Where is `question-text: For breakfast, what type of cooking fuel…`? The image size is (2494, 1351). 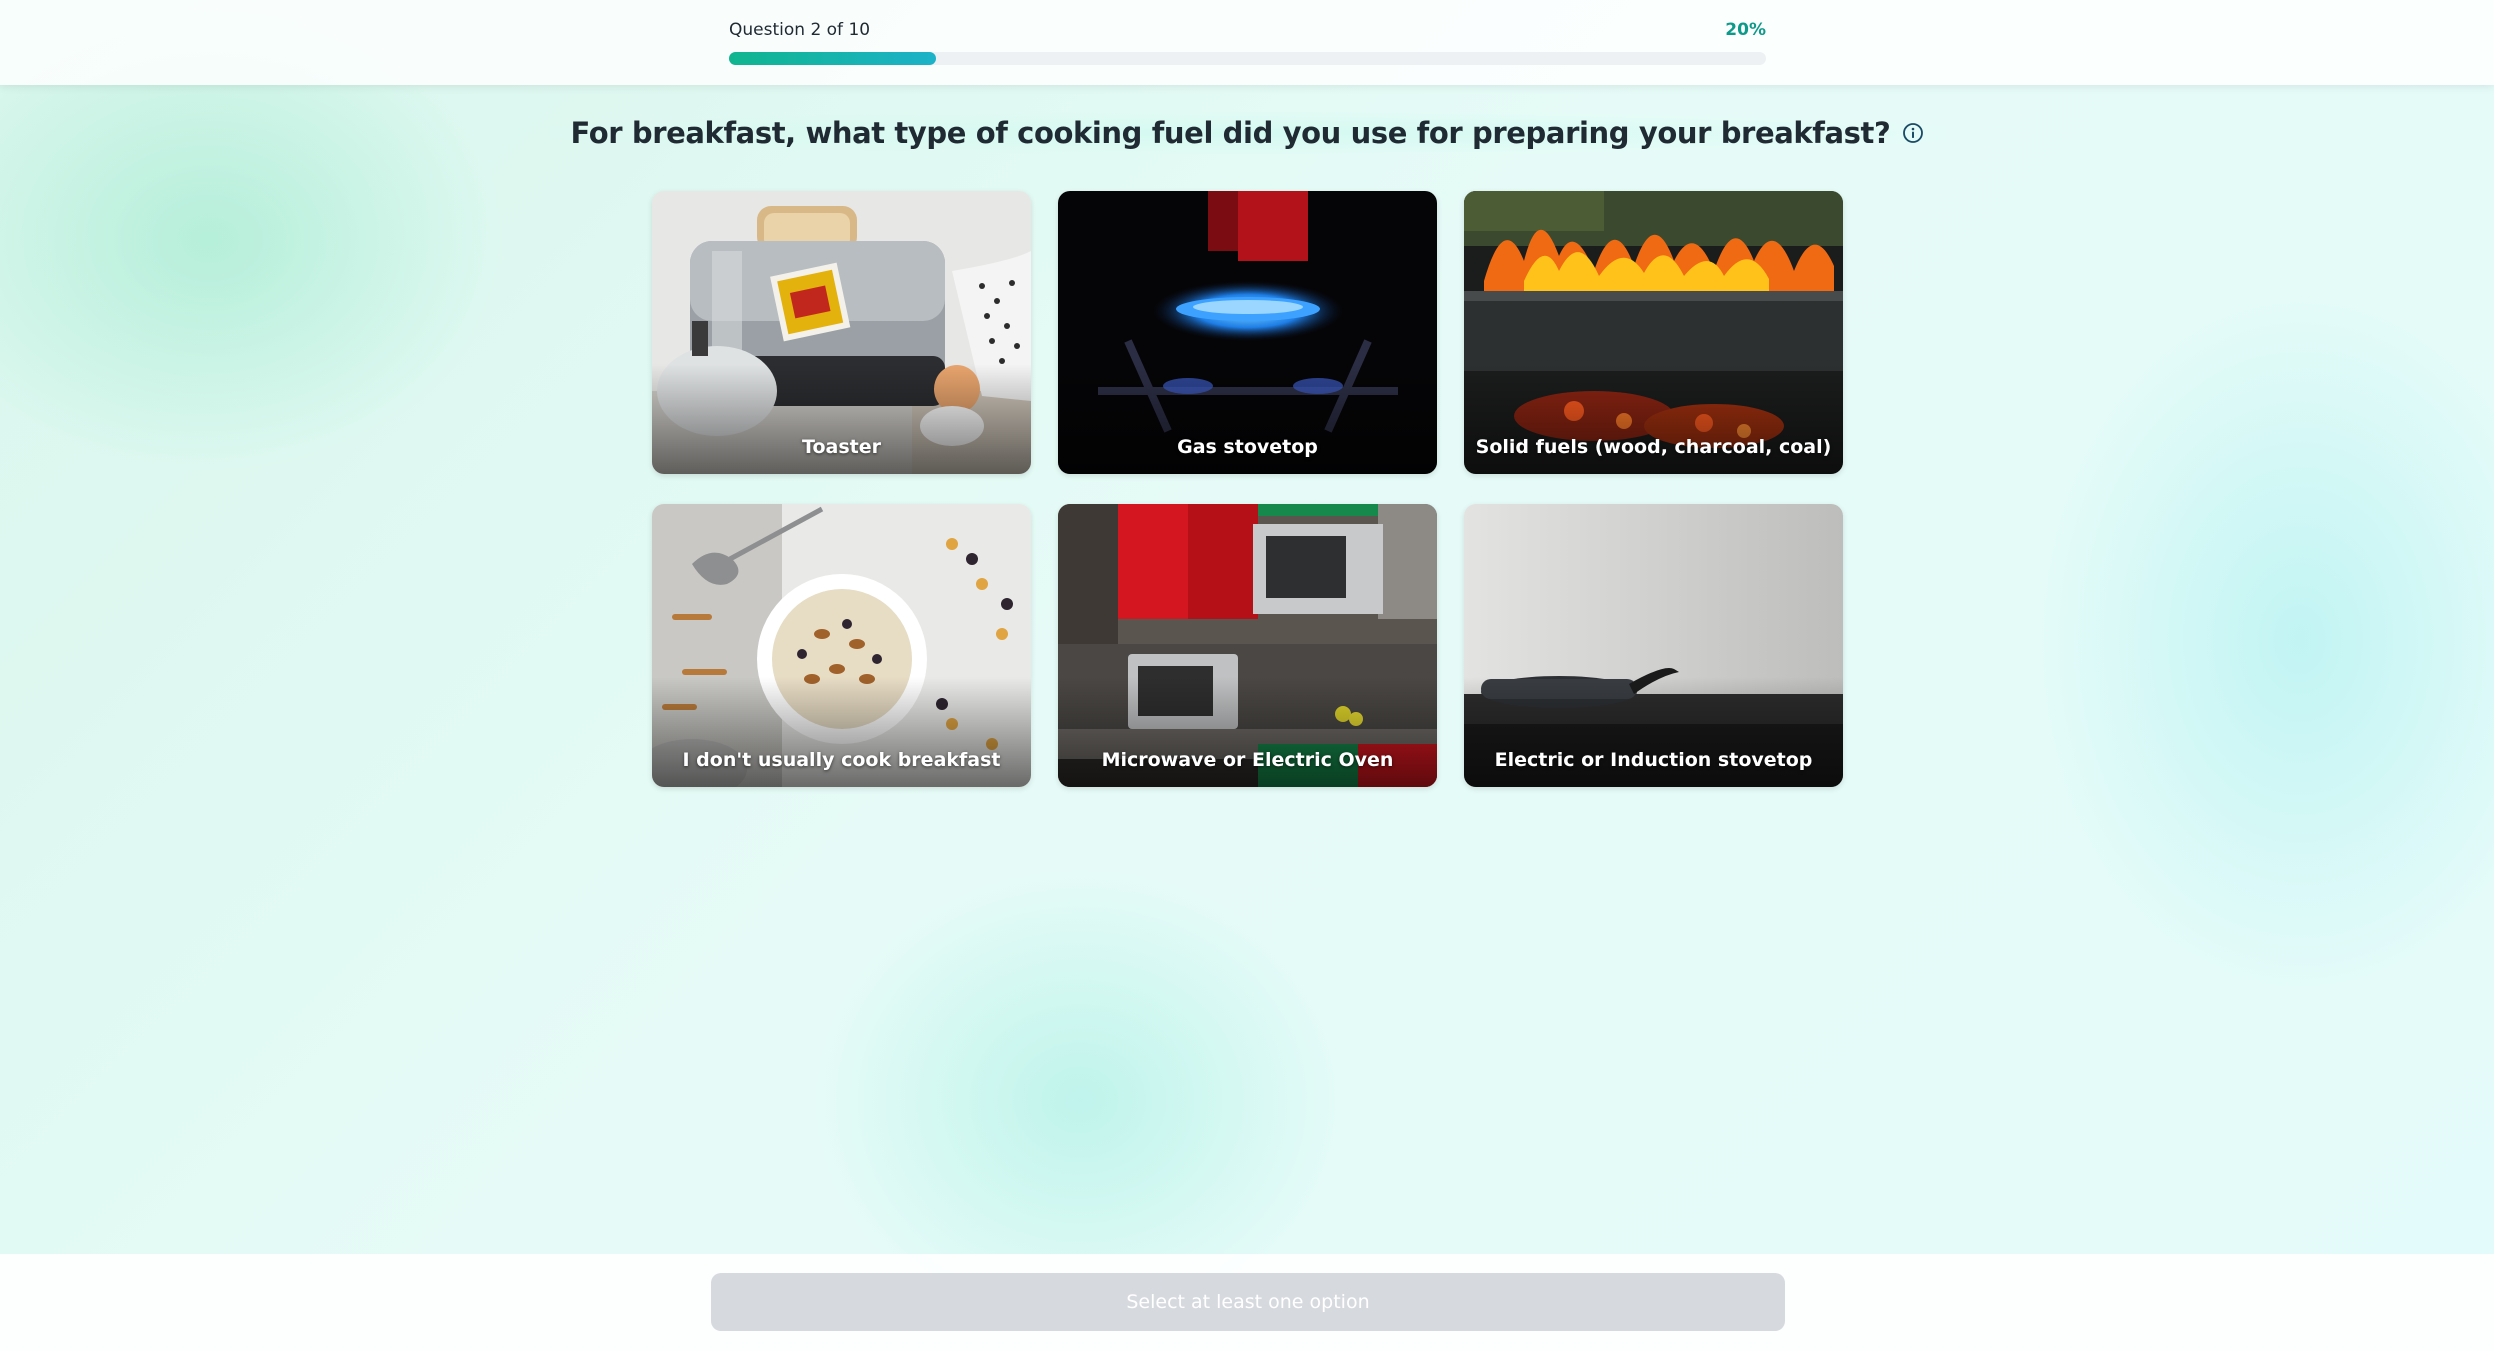 question-text: For breakfast, what type of cooking fuel… is located at coordinates (1230, 133).